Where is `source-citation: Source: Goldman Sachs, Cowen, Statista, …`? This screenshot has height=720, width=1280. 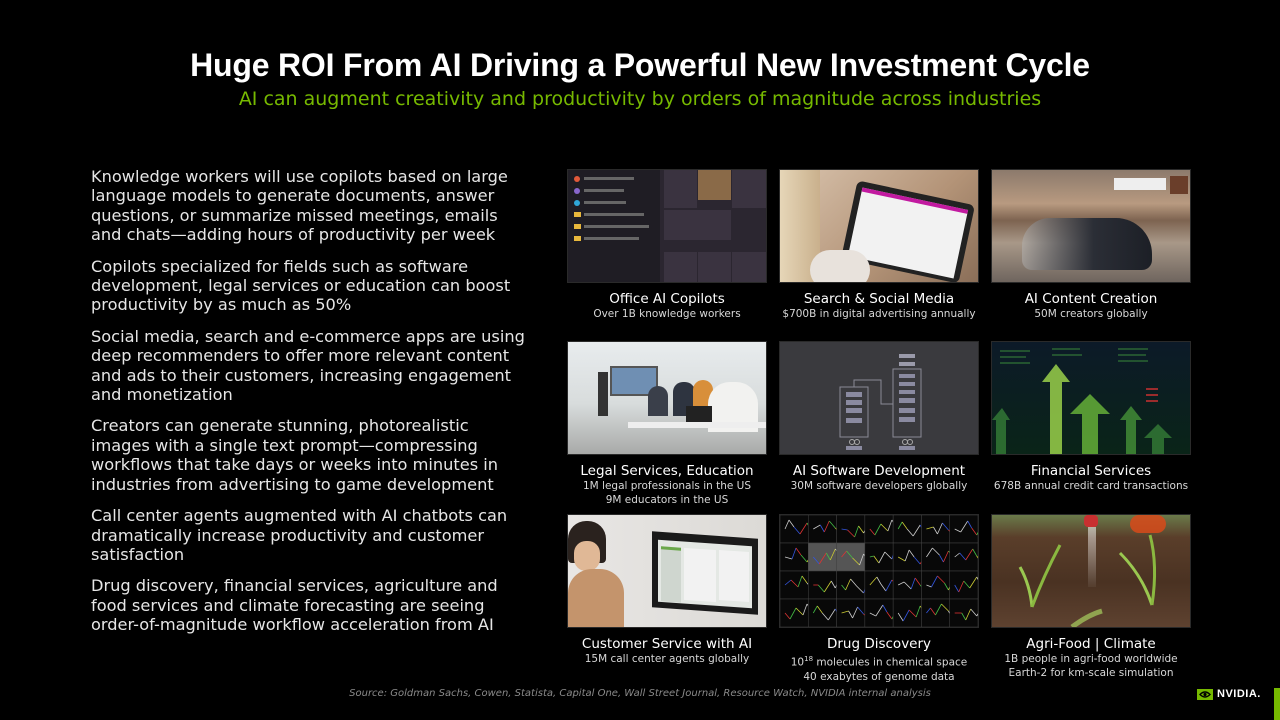 source-citation: Source: Goldman Sachs, Cowen, Statista, … is located at coordinates (640, 693).